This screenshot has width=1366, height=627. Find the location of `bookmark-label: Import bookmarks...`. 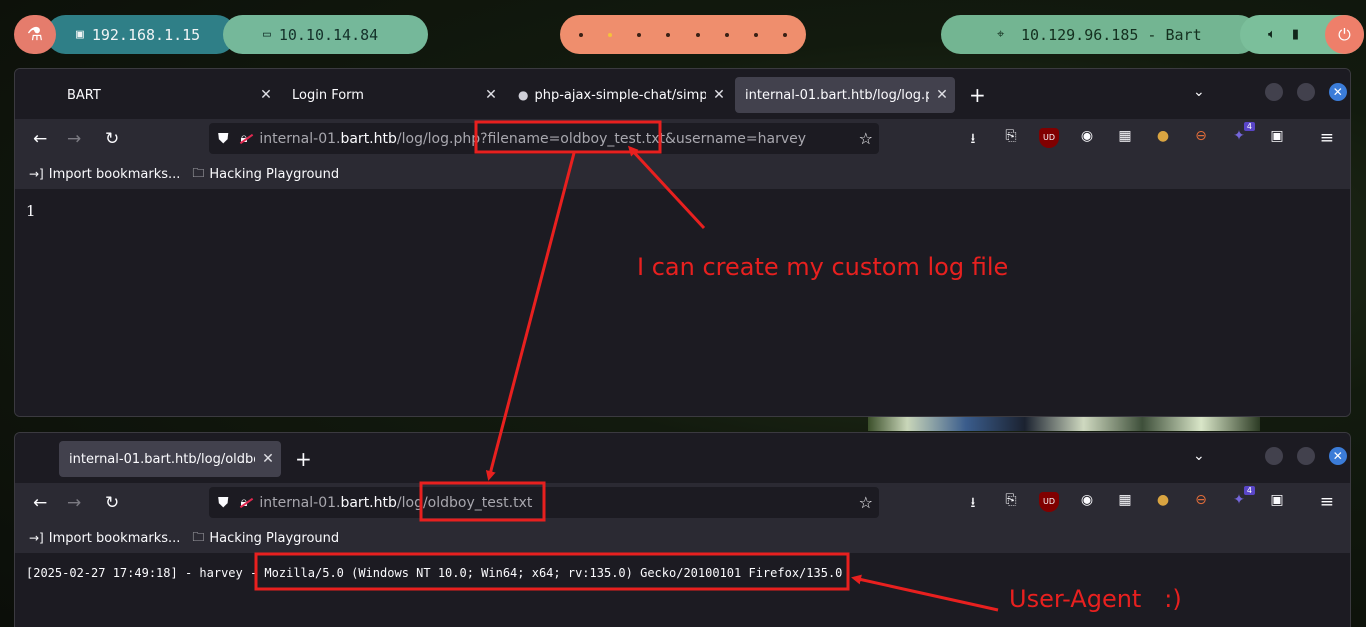

bookmark-label: Import bookmarks... is located at coordinates (114, 538).